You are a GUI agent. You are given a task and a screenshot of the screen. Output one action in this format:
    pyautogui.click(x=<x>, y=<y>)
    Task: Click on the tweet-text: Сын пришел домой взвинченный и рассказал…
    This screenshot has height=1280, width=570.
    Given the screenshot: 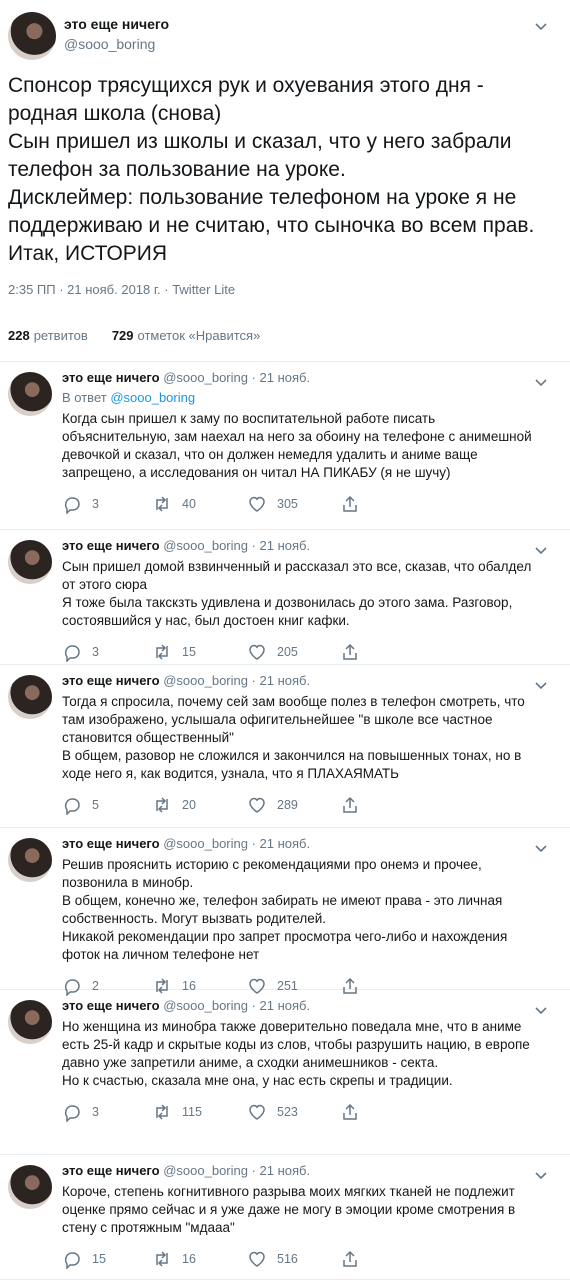 What is the action you would take?
    pyautogui.click(x=312, y=594)
    